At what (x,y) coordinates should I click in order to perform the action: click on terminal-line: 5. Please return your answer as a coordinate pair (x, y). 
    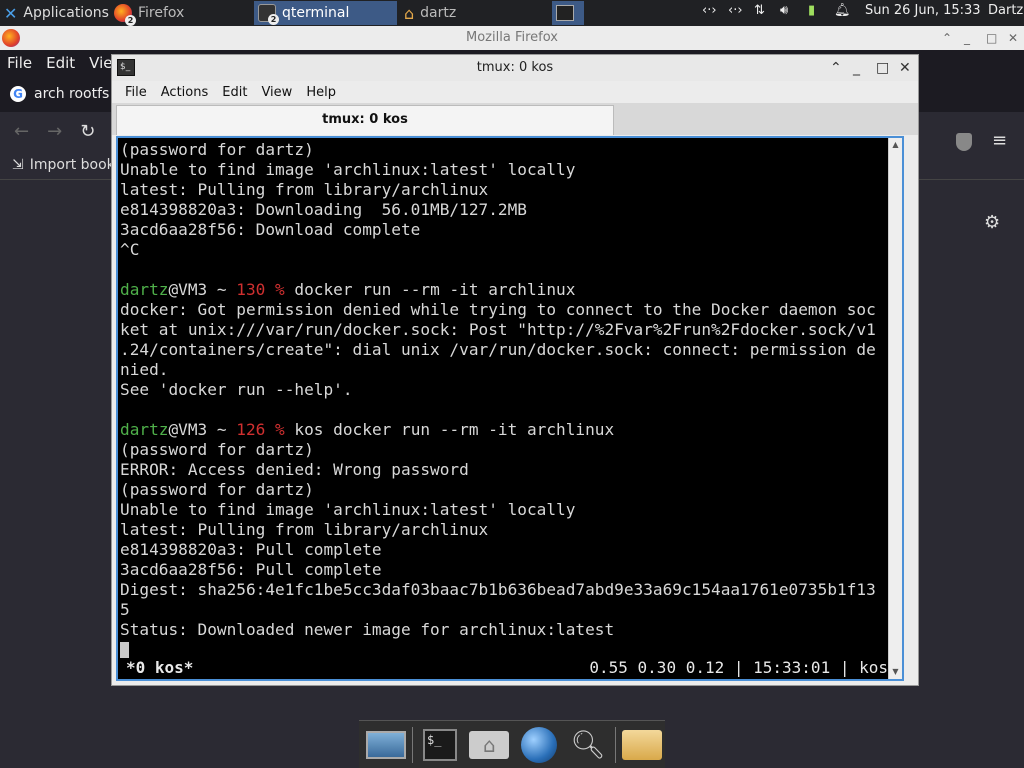
    Looking at the image, I should click on (510, 610).